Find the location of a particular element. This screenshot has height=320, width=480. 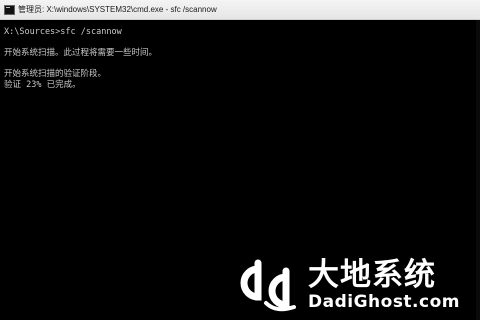

console-line-scan-start: 开始系统扫描。此过程将需要一些时间。 is located at coordinates (81, 53).